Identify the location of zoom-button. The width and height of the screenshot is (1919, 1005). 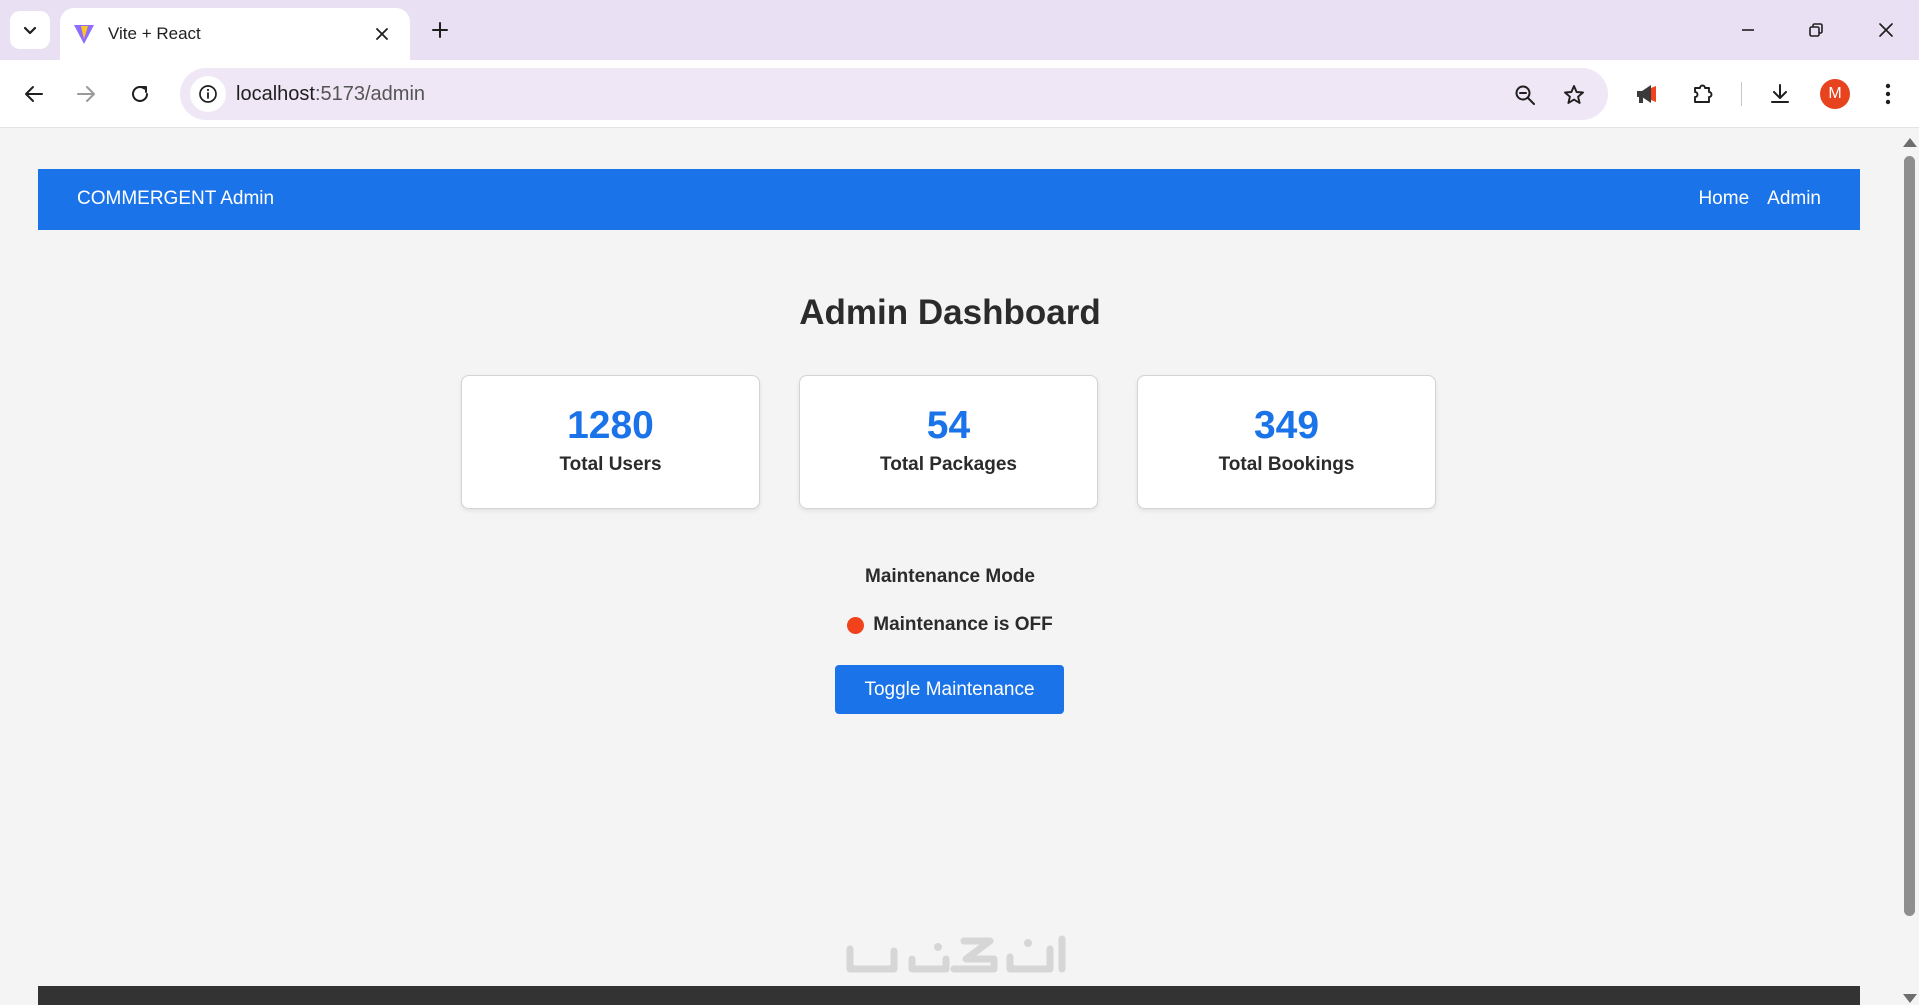
(1525, 95).